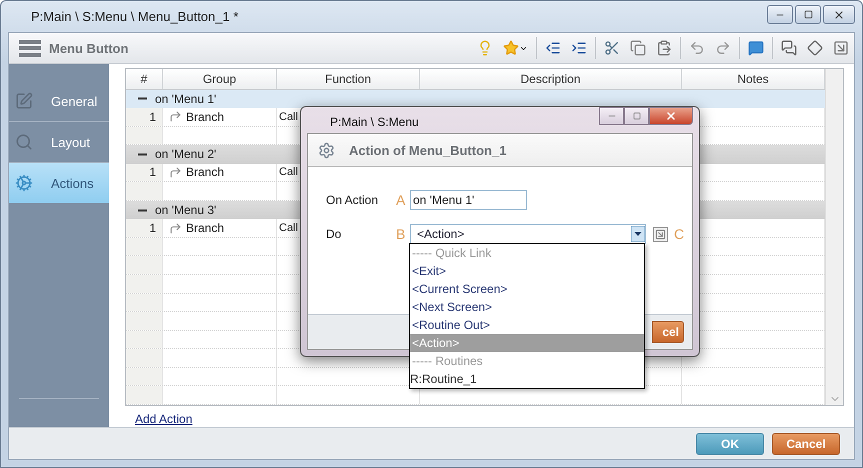  I want to click on dropdown-option: <Exit>, so click(527, 271).